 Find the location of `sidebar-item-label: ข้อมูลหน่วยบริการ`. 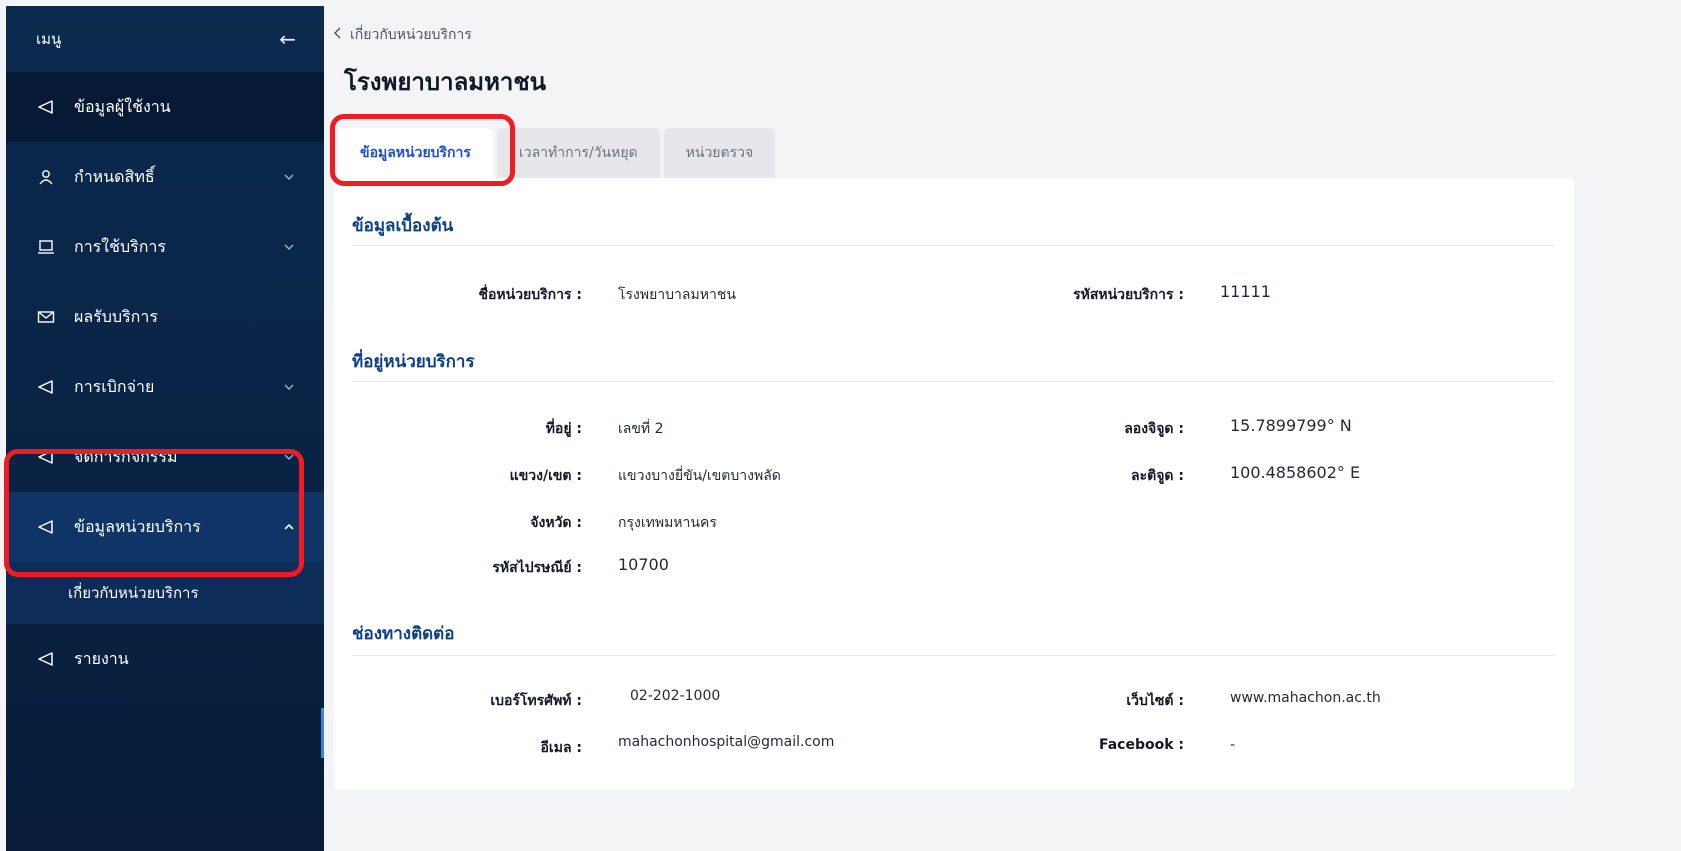

sidebar-item-label: ข้อมูลหน่วยบริการ is located at coordinates (137, 526).